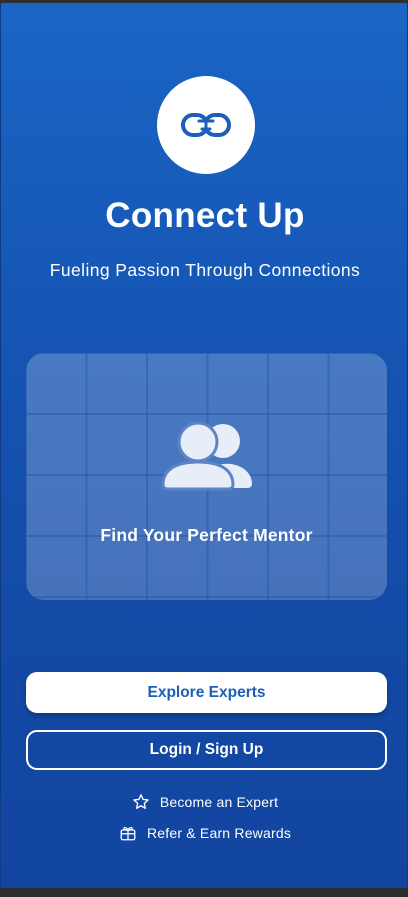 This screenshot has width=408, height=897. I want to click on app-logo, so click(206, 125).